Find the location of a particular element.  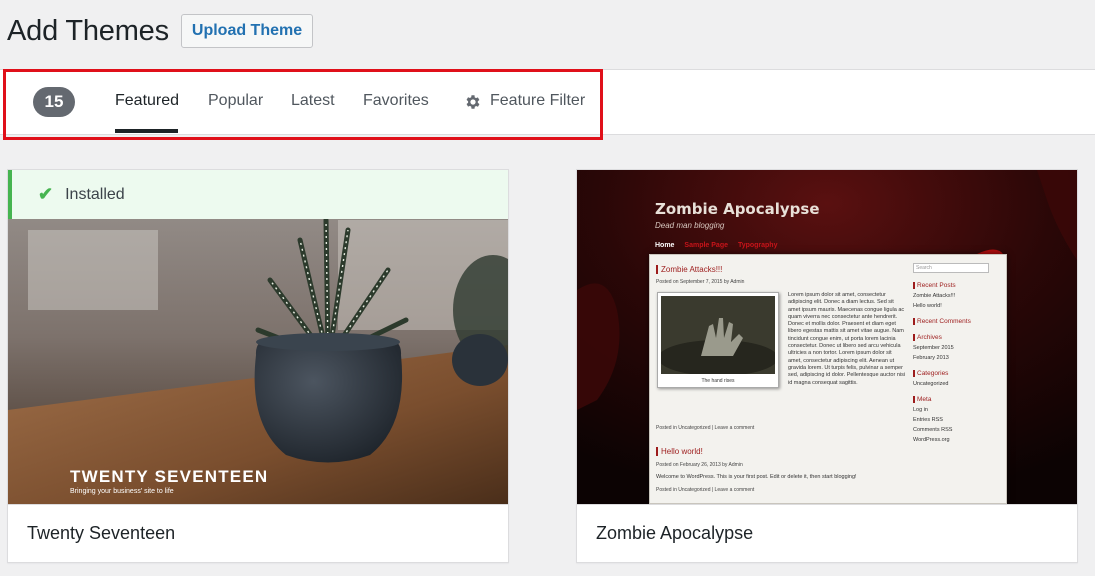

preview-post-photo: The hand rises is located at coordinates (718, 340).